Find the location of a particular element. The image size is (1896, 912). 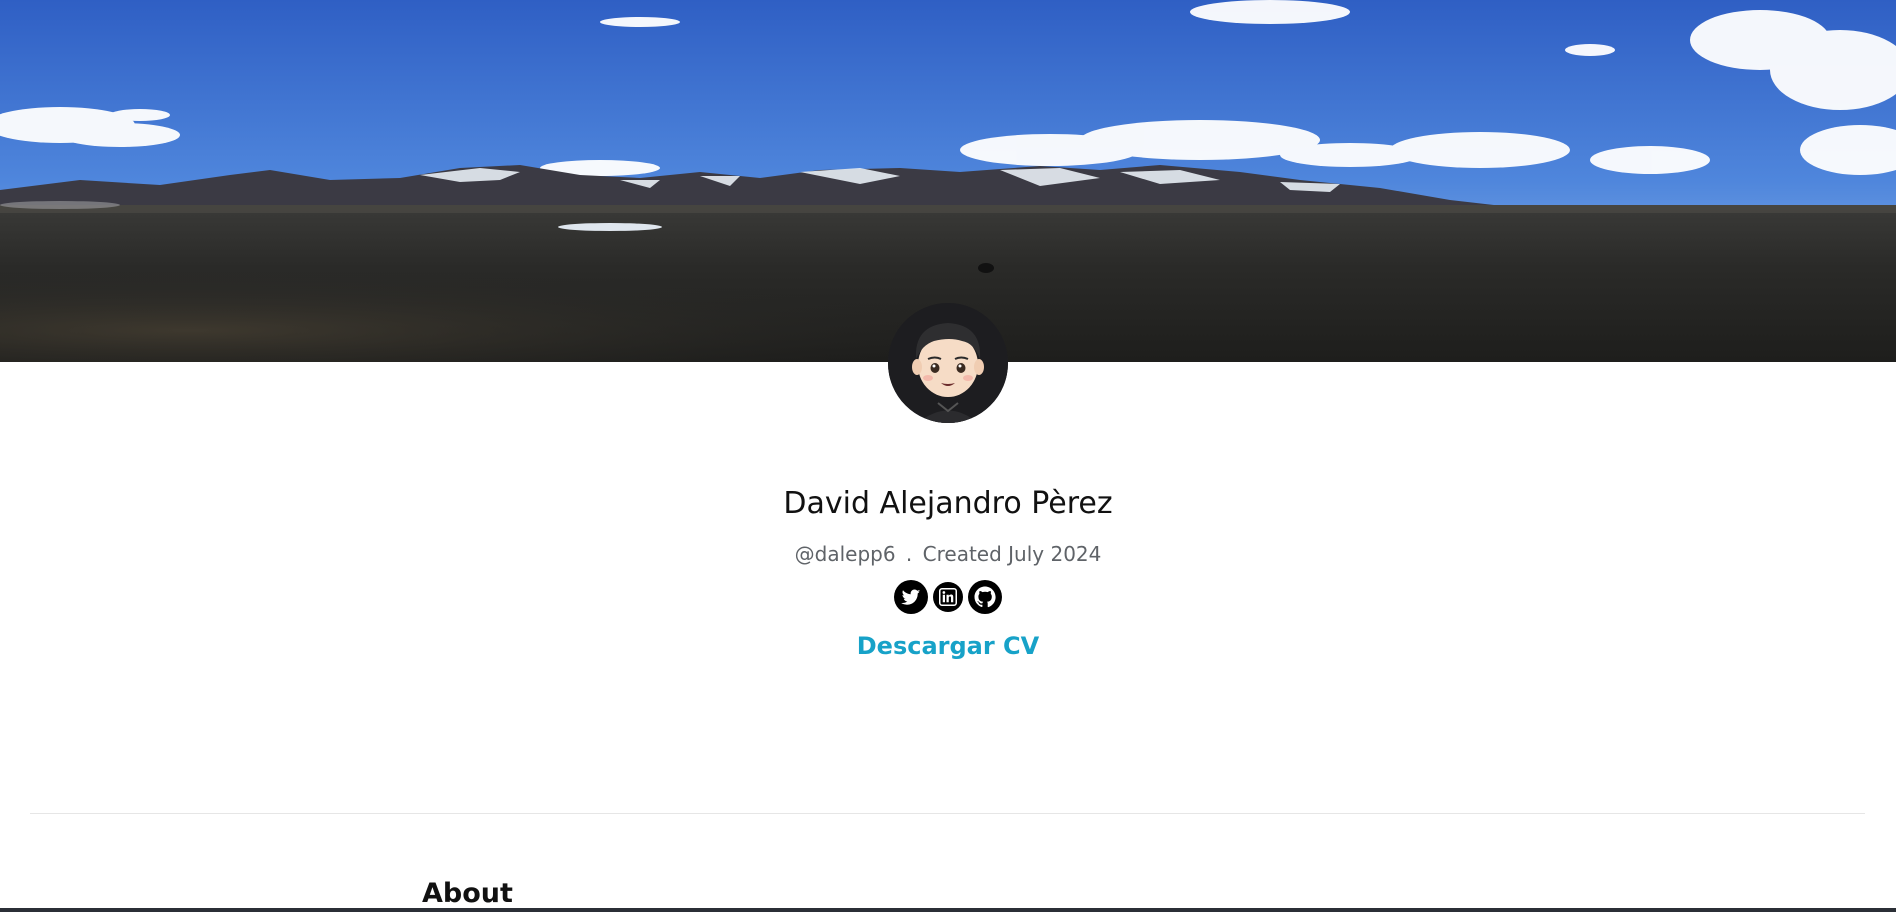

bottom-edge is located at coordinates (948, 910).